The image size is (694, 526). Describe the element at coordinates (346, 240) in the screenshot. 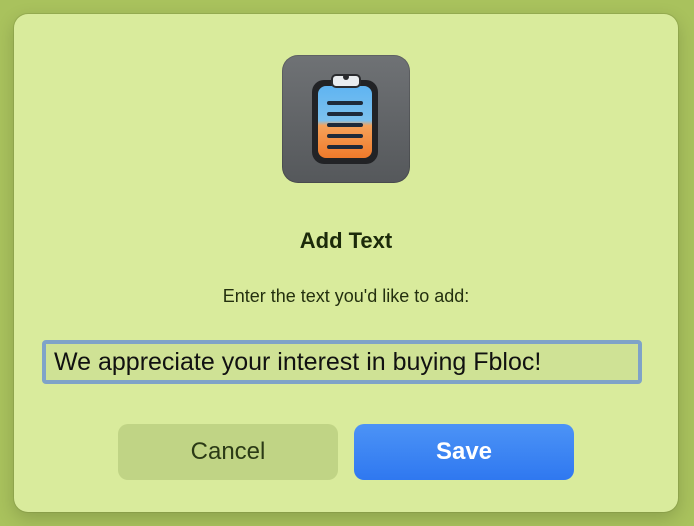

I see `dialog-title: Add Text` at that location.